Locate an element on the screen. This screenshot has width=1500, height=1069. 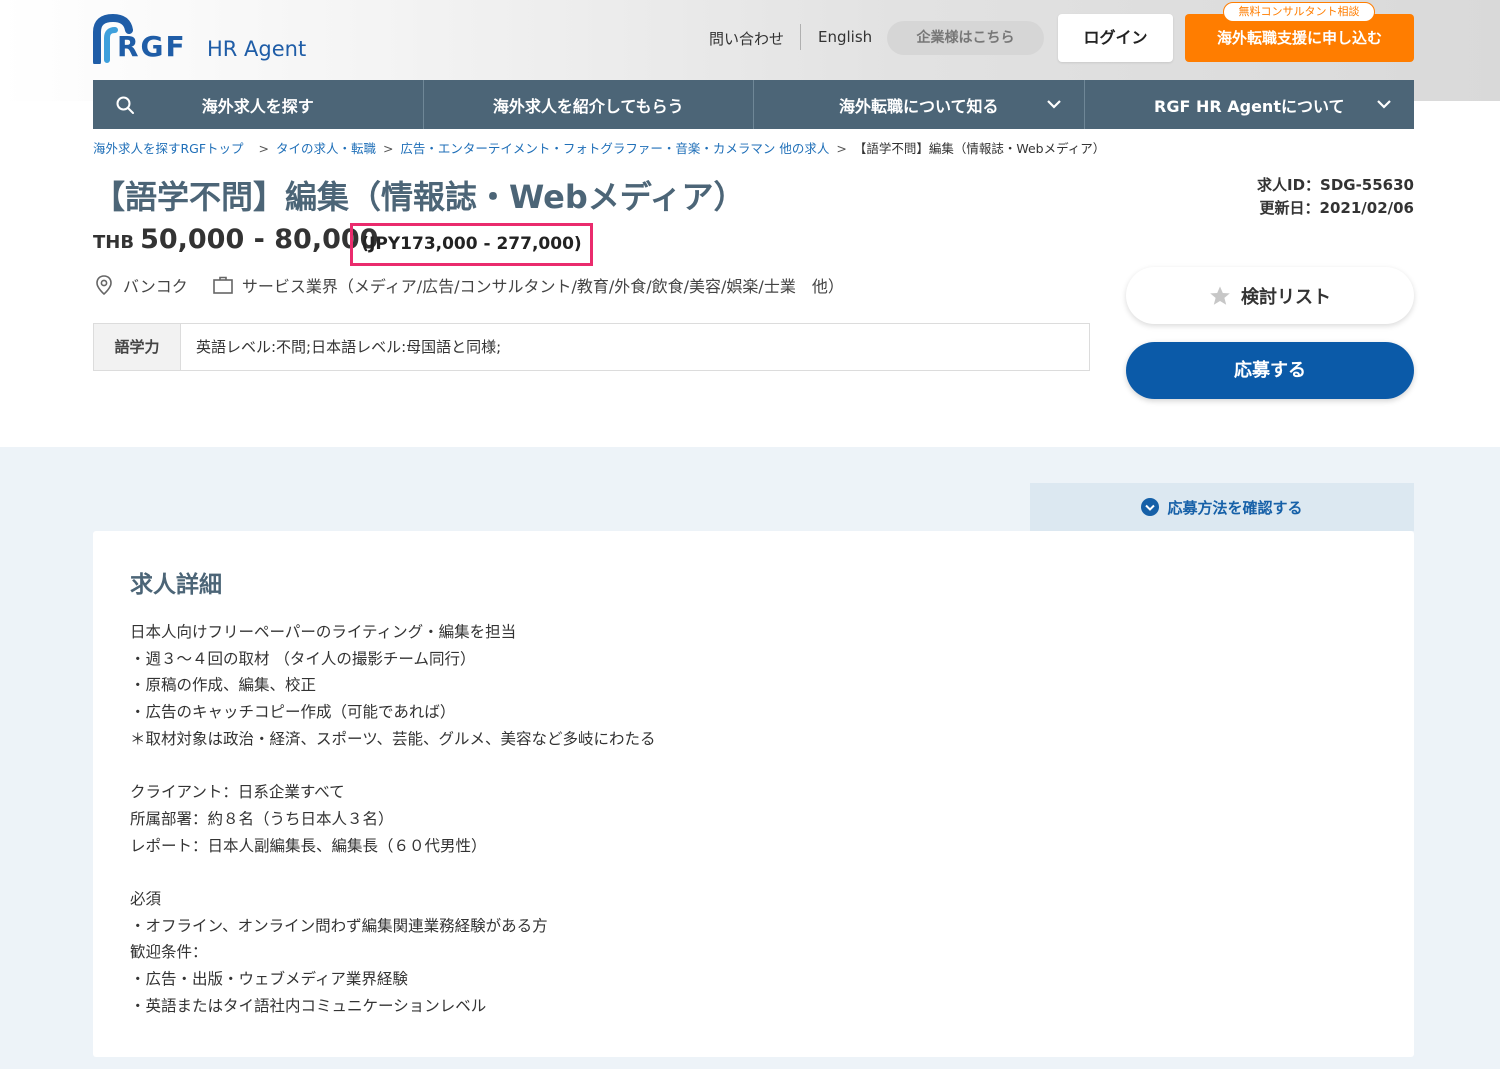
salary-jpy-highlight: (JPY173,000 - 277,000) is located at coordinates (471, 244).